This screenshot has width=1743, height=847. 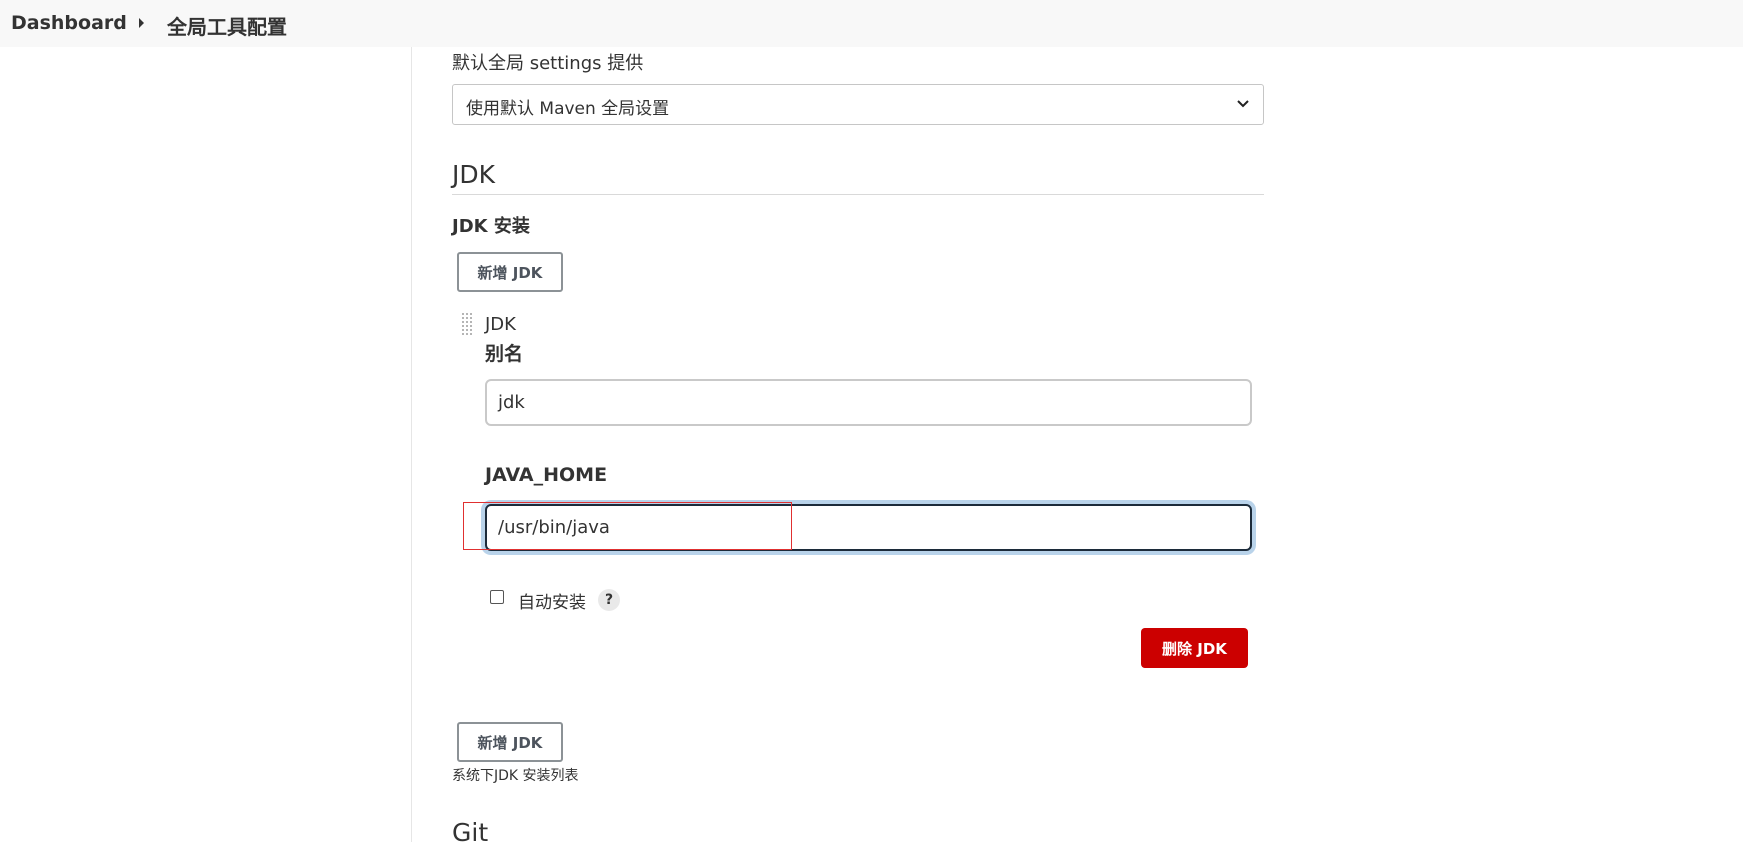 I want to click on sidebar-divider, so click(x=411, y=444).